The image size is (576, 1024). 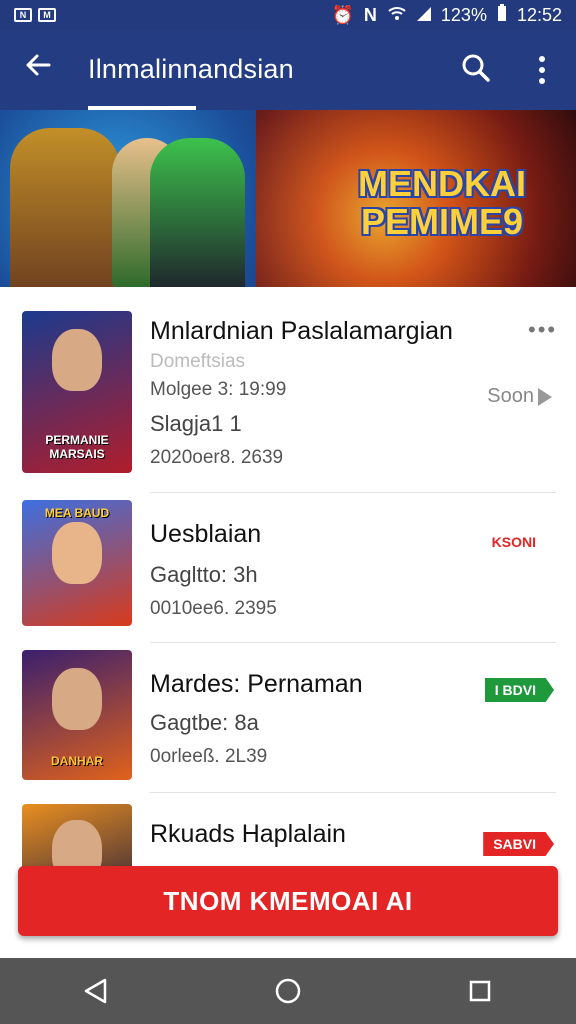 I want to click on play-icon, so click(x=545, y=396).